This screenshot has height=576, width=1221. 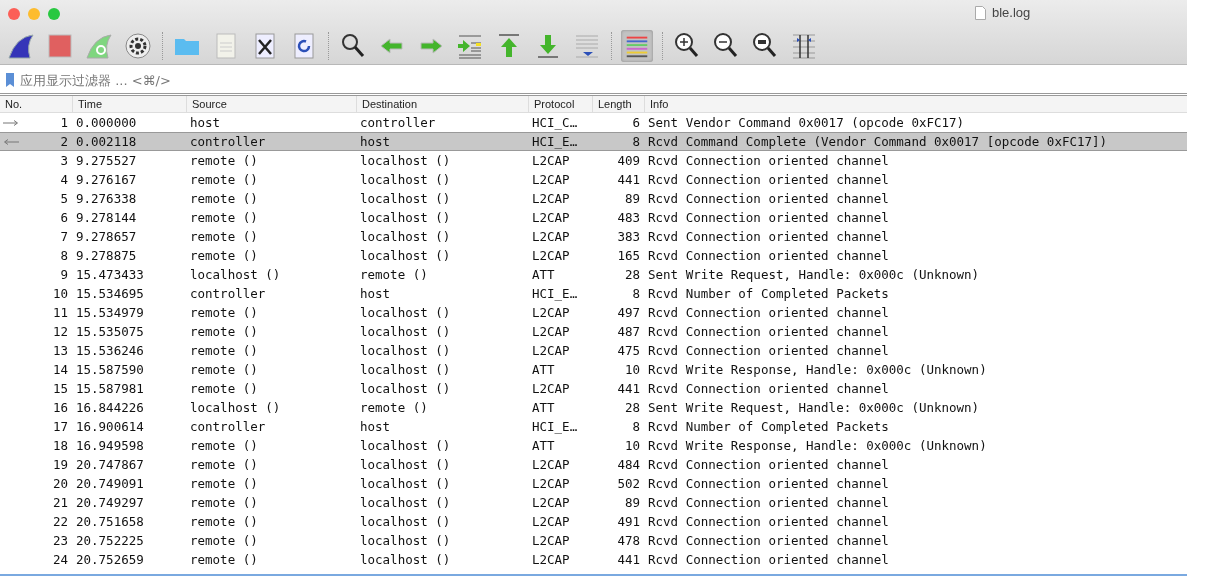 I want to click on packet-row: 20 20.749091 remote () localhost () L2CAP 502 Rcvd Connection oriented channel, so click(x=593, y=483).